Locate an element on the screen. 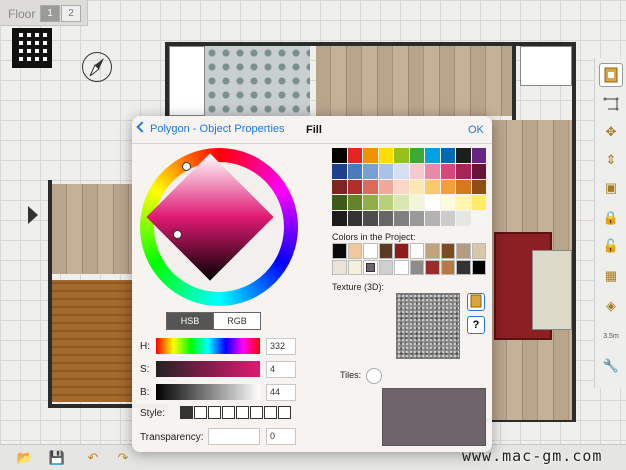  dimension-tool-icon: 3.5m is located at coordinates (611, 336).